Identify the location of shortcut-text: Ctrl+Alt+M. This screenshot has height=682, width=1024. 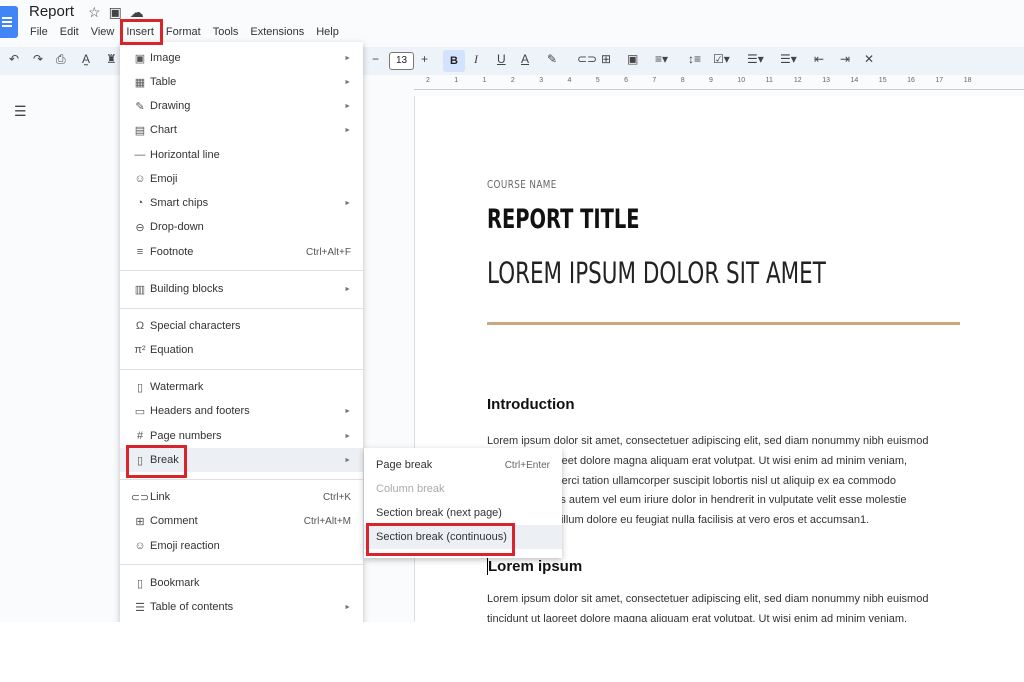
(327, 521).